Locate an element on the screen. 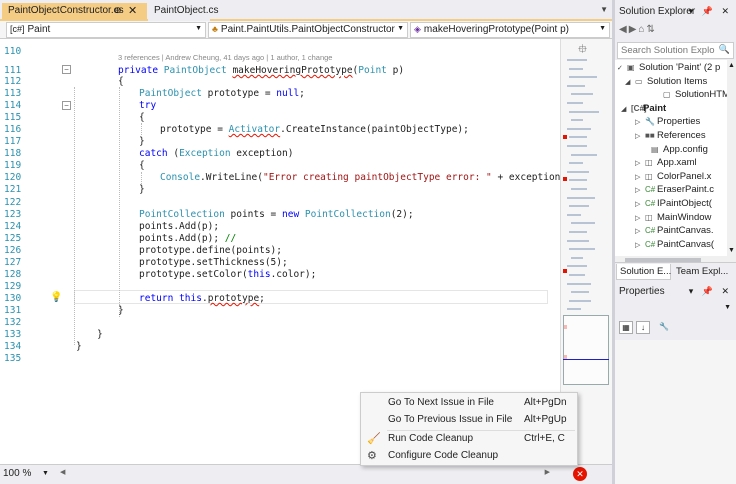 Image resolution: width=736 pixels, height=484 pixels. alphabetical-icon: ↓ is located at coordinates (643, 327).